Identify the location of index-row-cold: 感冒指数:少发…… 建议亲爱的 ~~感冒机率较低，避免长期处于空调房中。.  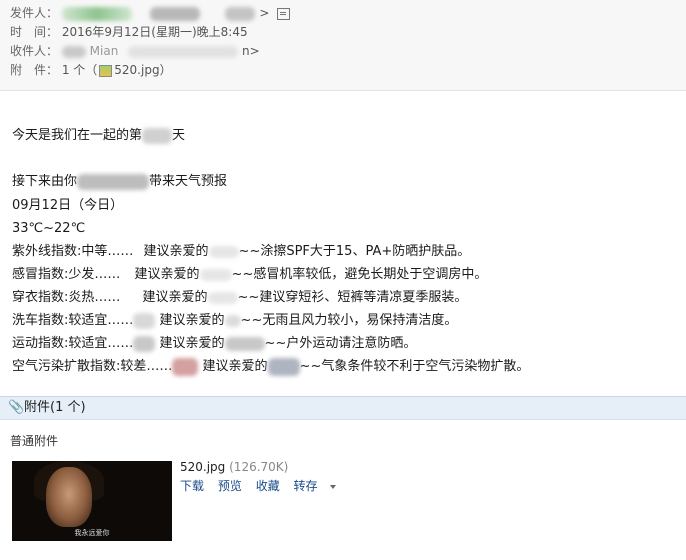
(249, 275).